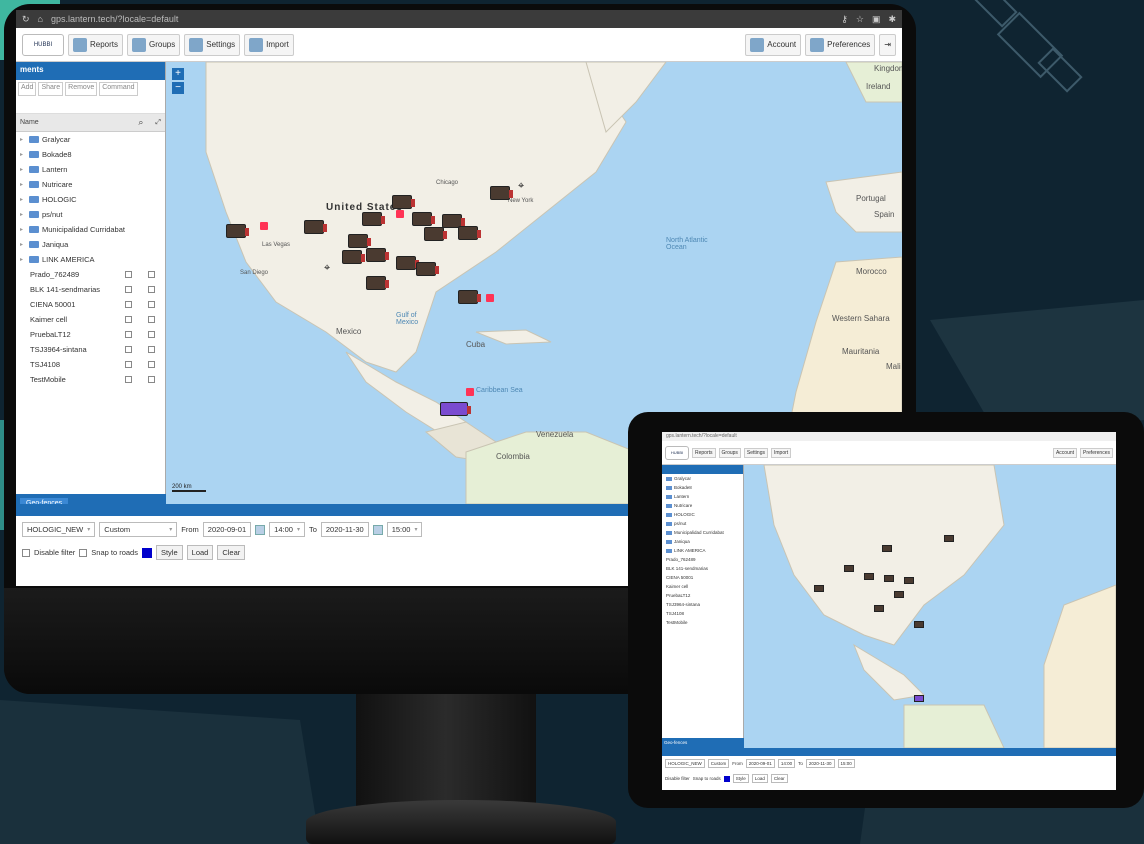 This screenshot has width=1144, height=844. What do you see at coordinates (83, 552) in the screenshot?
I see `snap-to-roads-checkbox` at bounding box center [83, 552].